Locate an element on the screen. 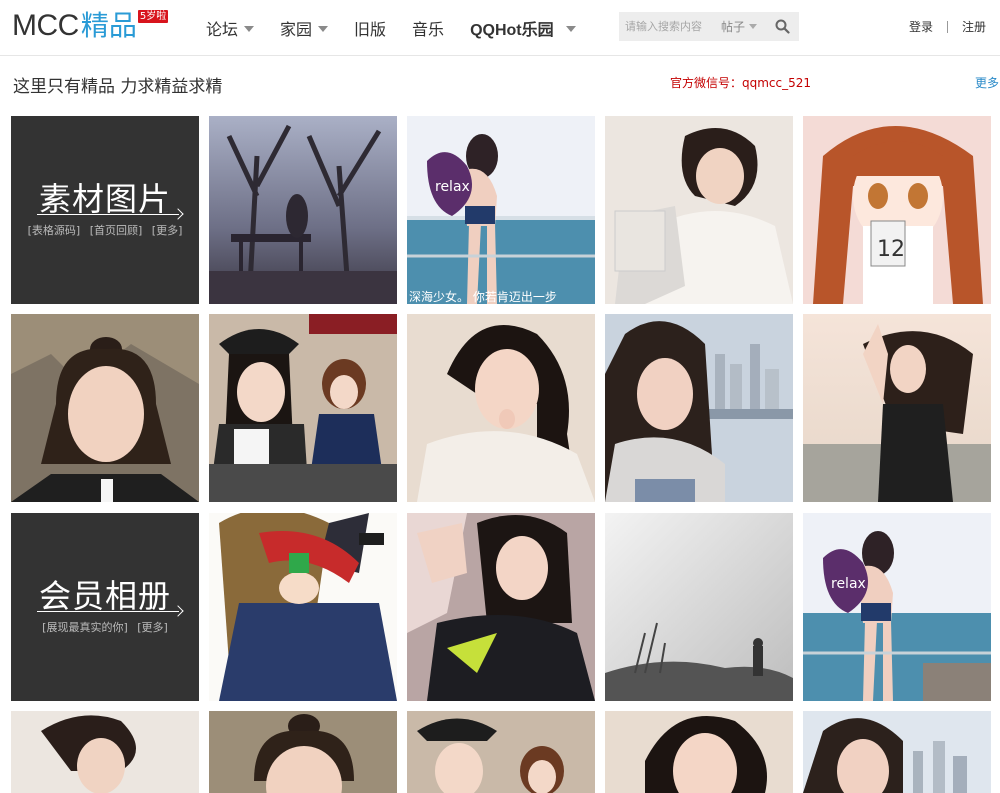 The height and width of the screenshot is (793, 1000). search-input is located at coordinates (670, 26).